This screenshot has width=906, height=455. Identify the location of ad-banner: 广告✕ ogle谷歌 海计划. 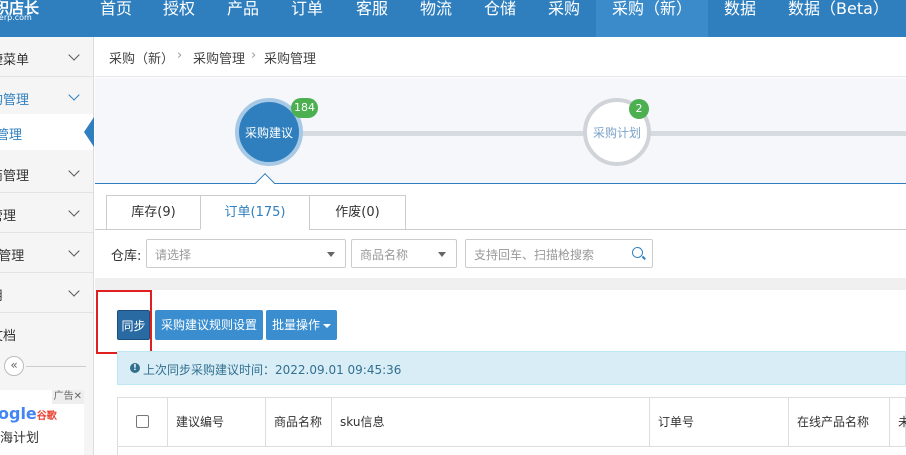
(42, 422).